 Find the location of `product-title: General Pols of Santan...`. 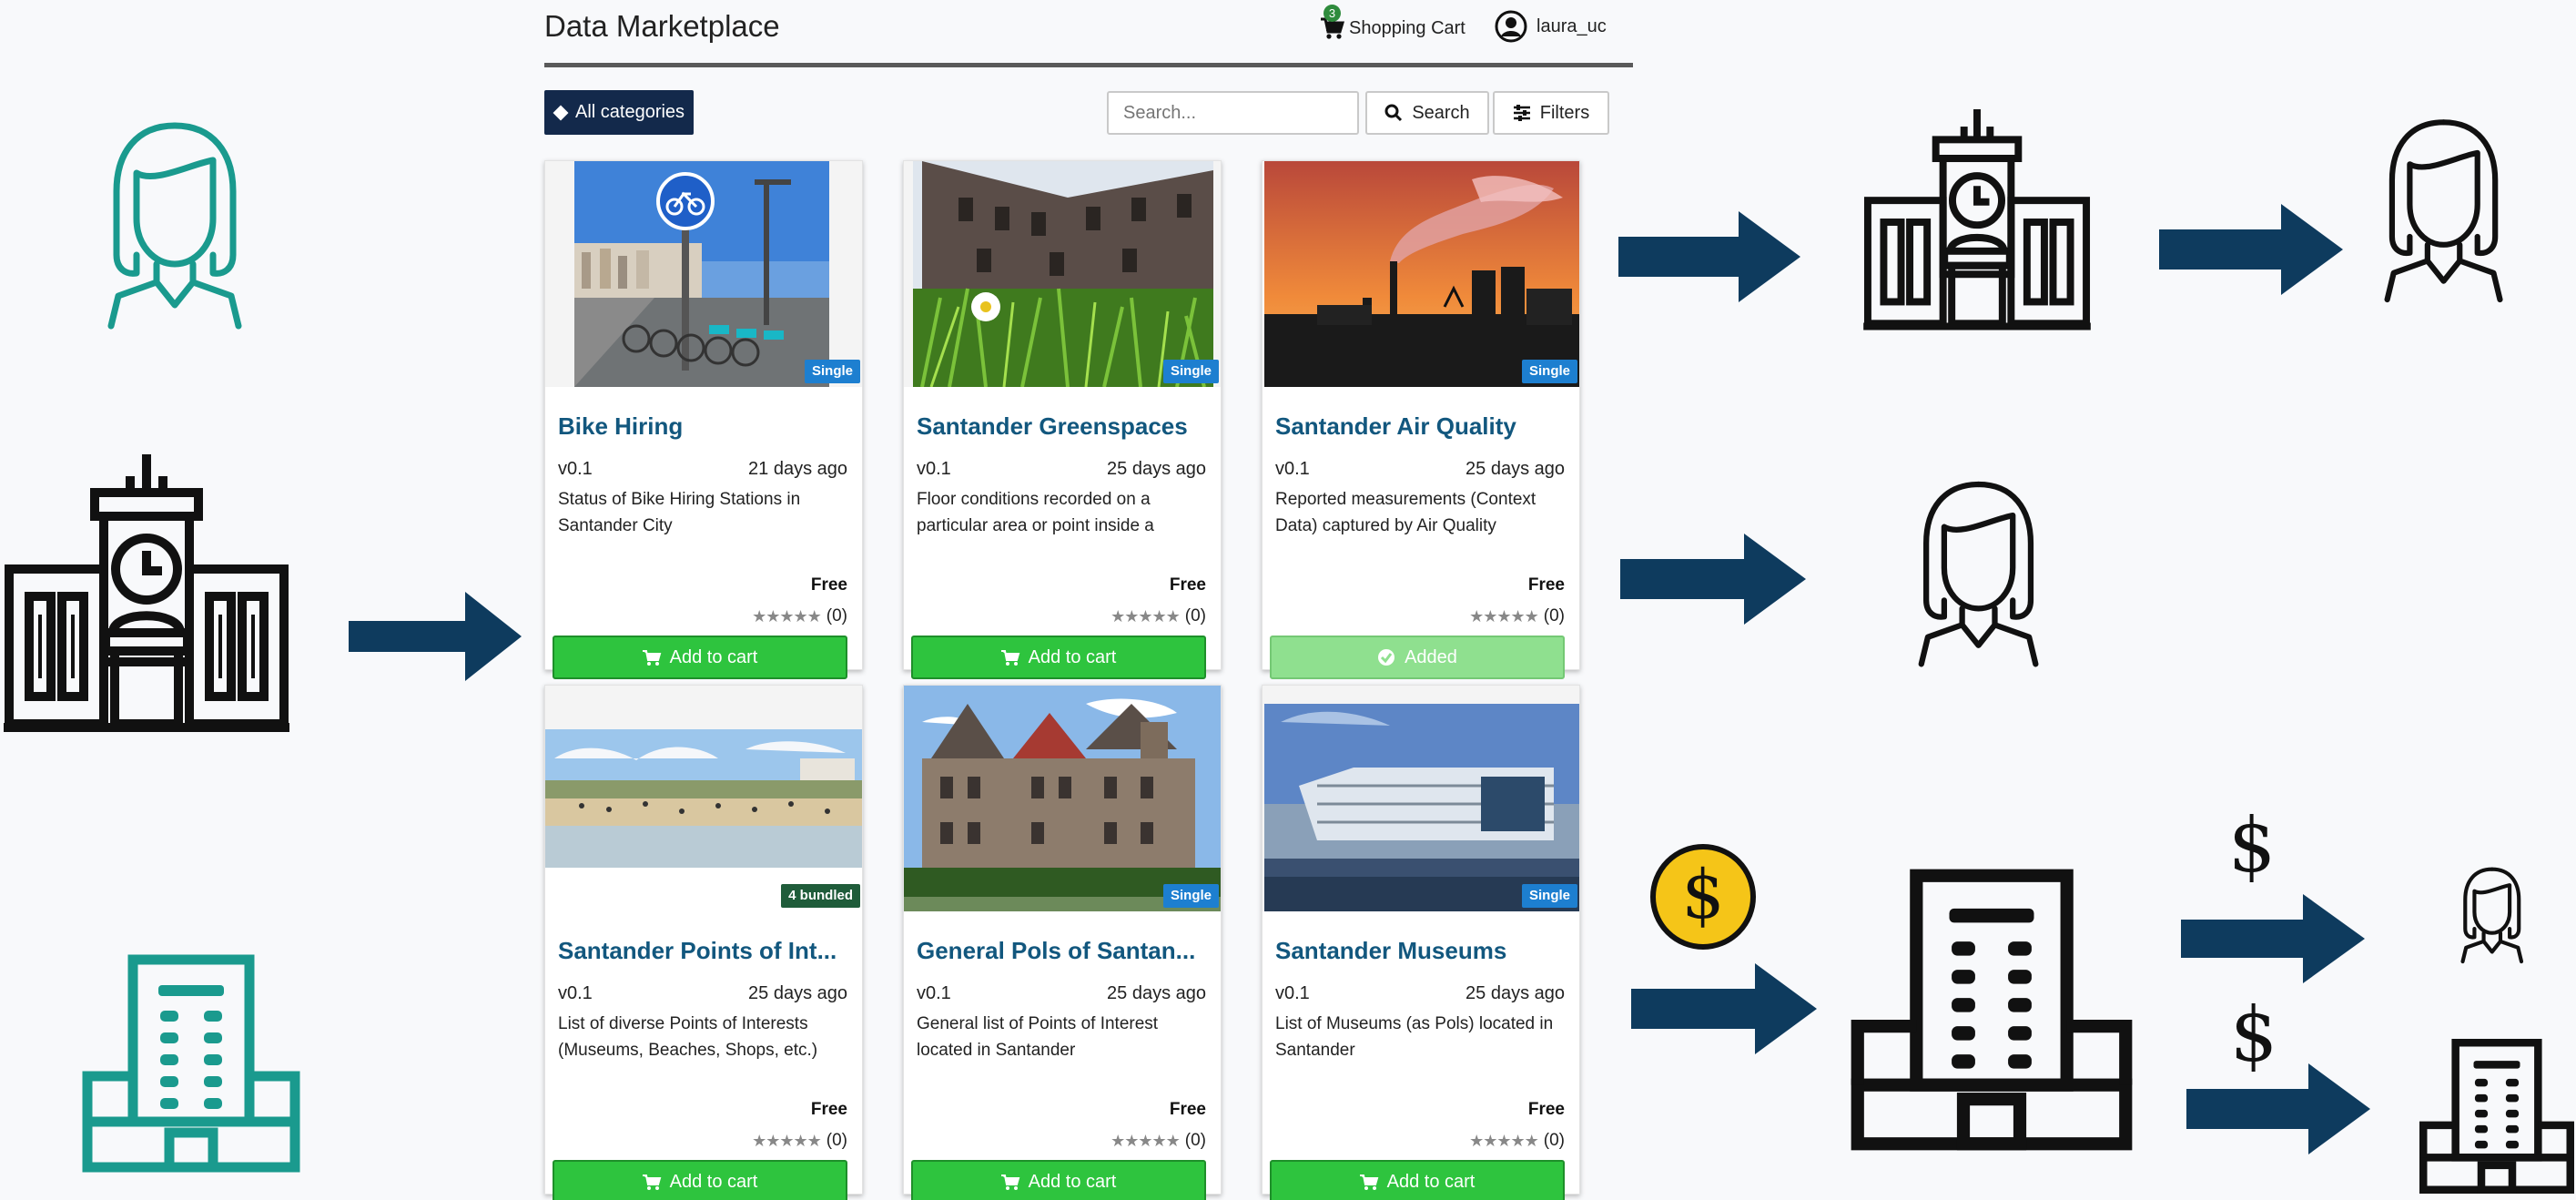

product-title: General Pols of Santan... is located at coordinates (1067, 951).